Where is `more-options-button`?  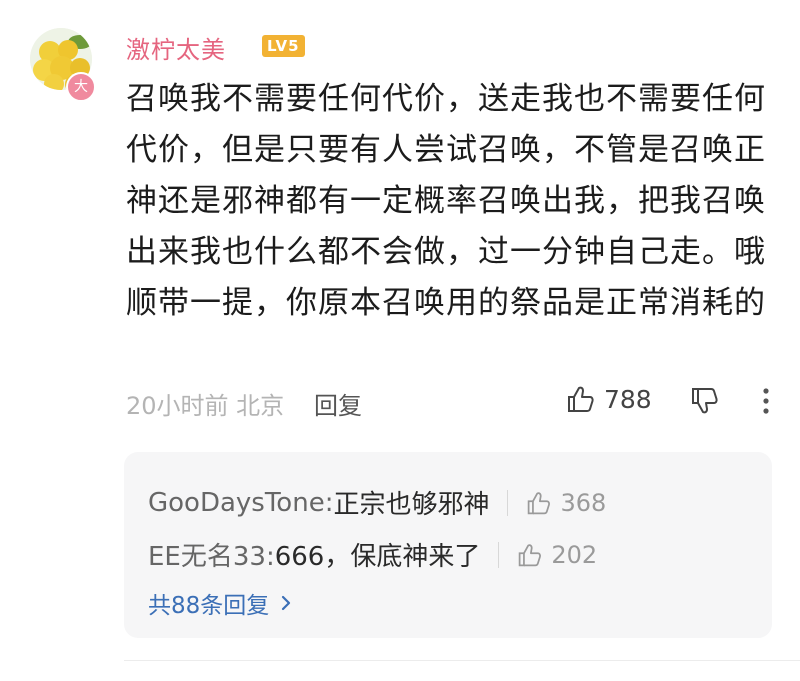 more-options-button is located at coordinates (766, 403).